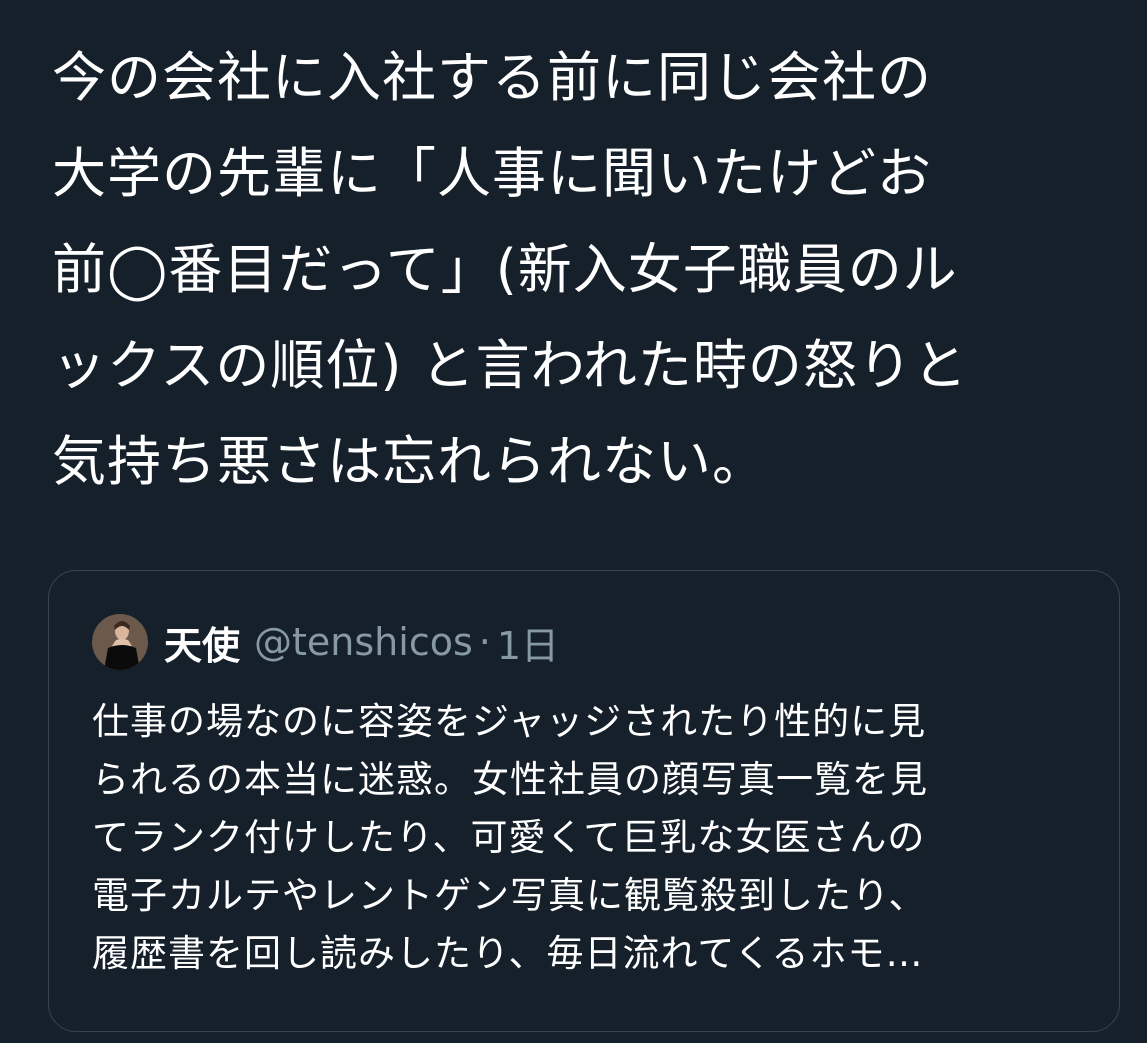 This screenshot has width=1147, height=1043. I want to click on quoted-text-line: られるの本当に迷惑。女性社員の顔写真一覧を見, so click(510, 779).